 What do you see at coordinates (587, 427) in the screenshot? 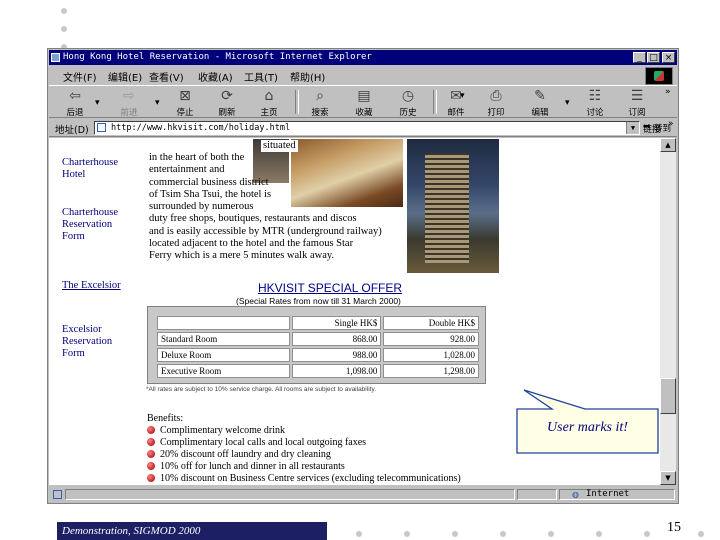
I see `callout-text: User marks it!` at bounding box center [587, 427].